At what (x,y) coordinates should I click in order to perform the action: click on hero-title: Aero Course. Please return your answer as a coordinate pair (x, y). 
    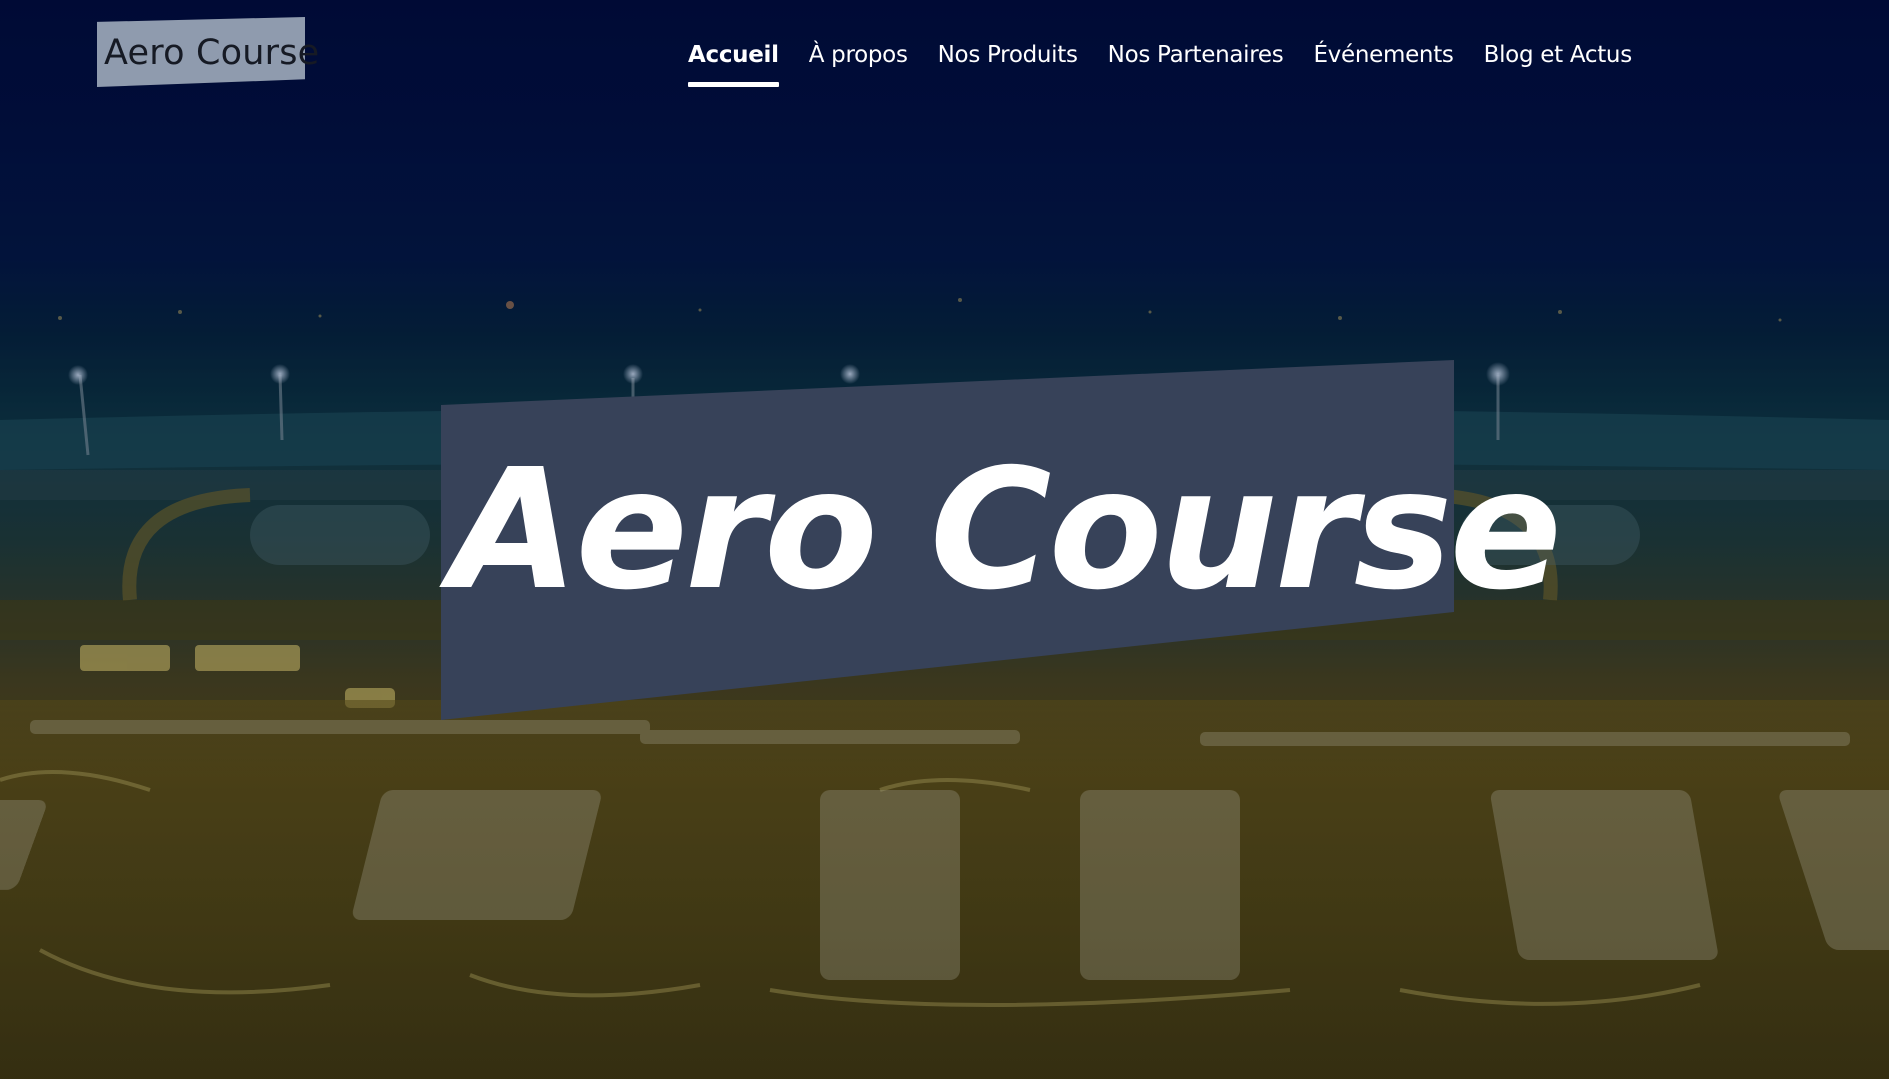
    Looking at the image, I should click on (1006, 530).